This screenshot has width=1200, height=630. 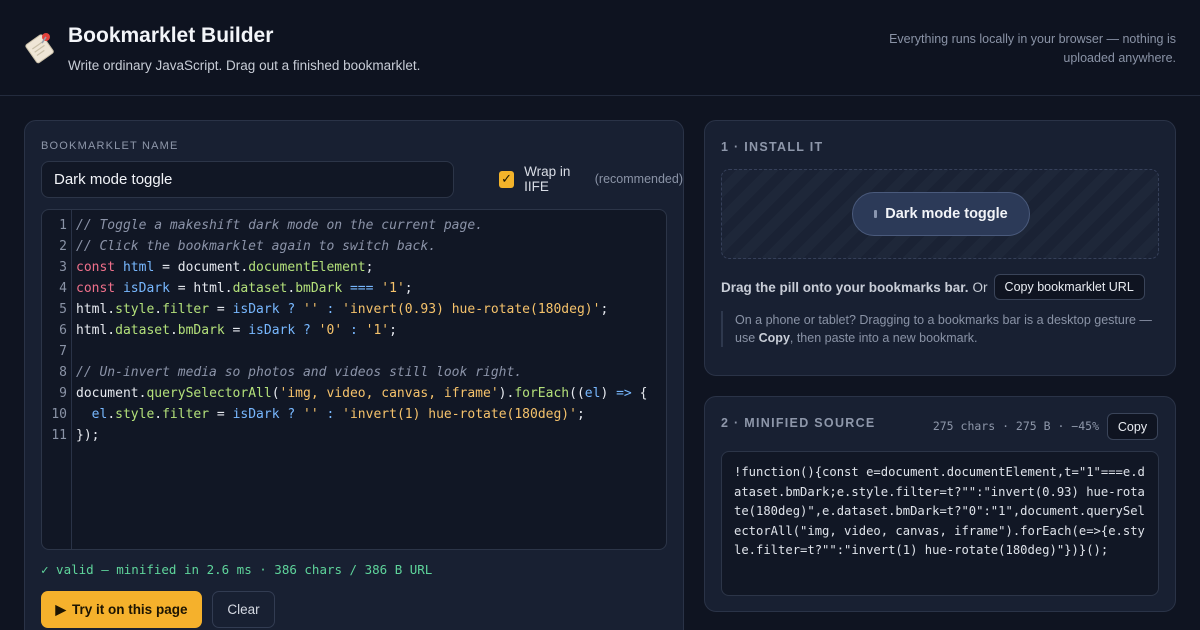 What do you see at coordinates (638, 179) in the screenshot?
I see `iife-hint: (recommended)` at bounding box center [638, 179].